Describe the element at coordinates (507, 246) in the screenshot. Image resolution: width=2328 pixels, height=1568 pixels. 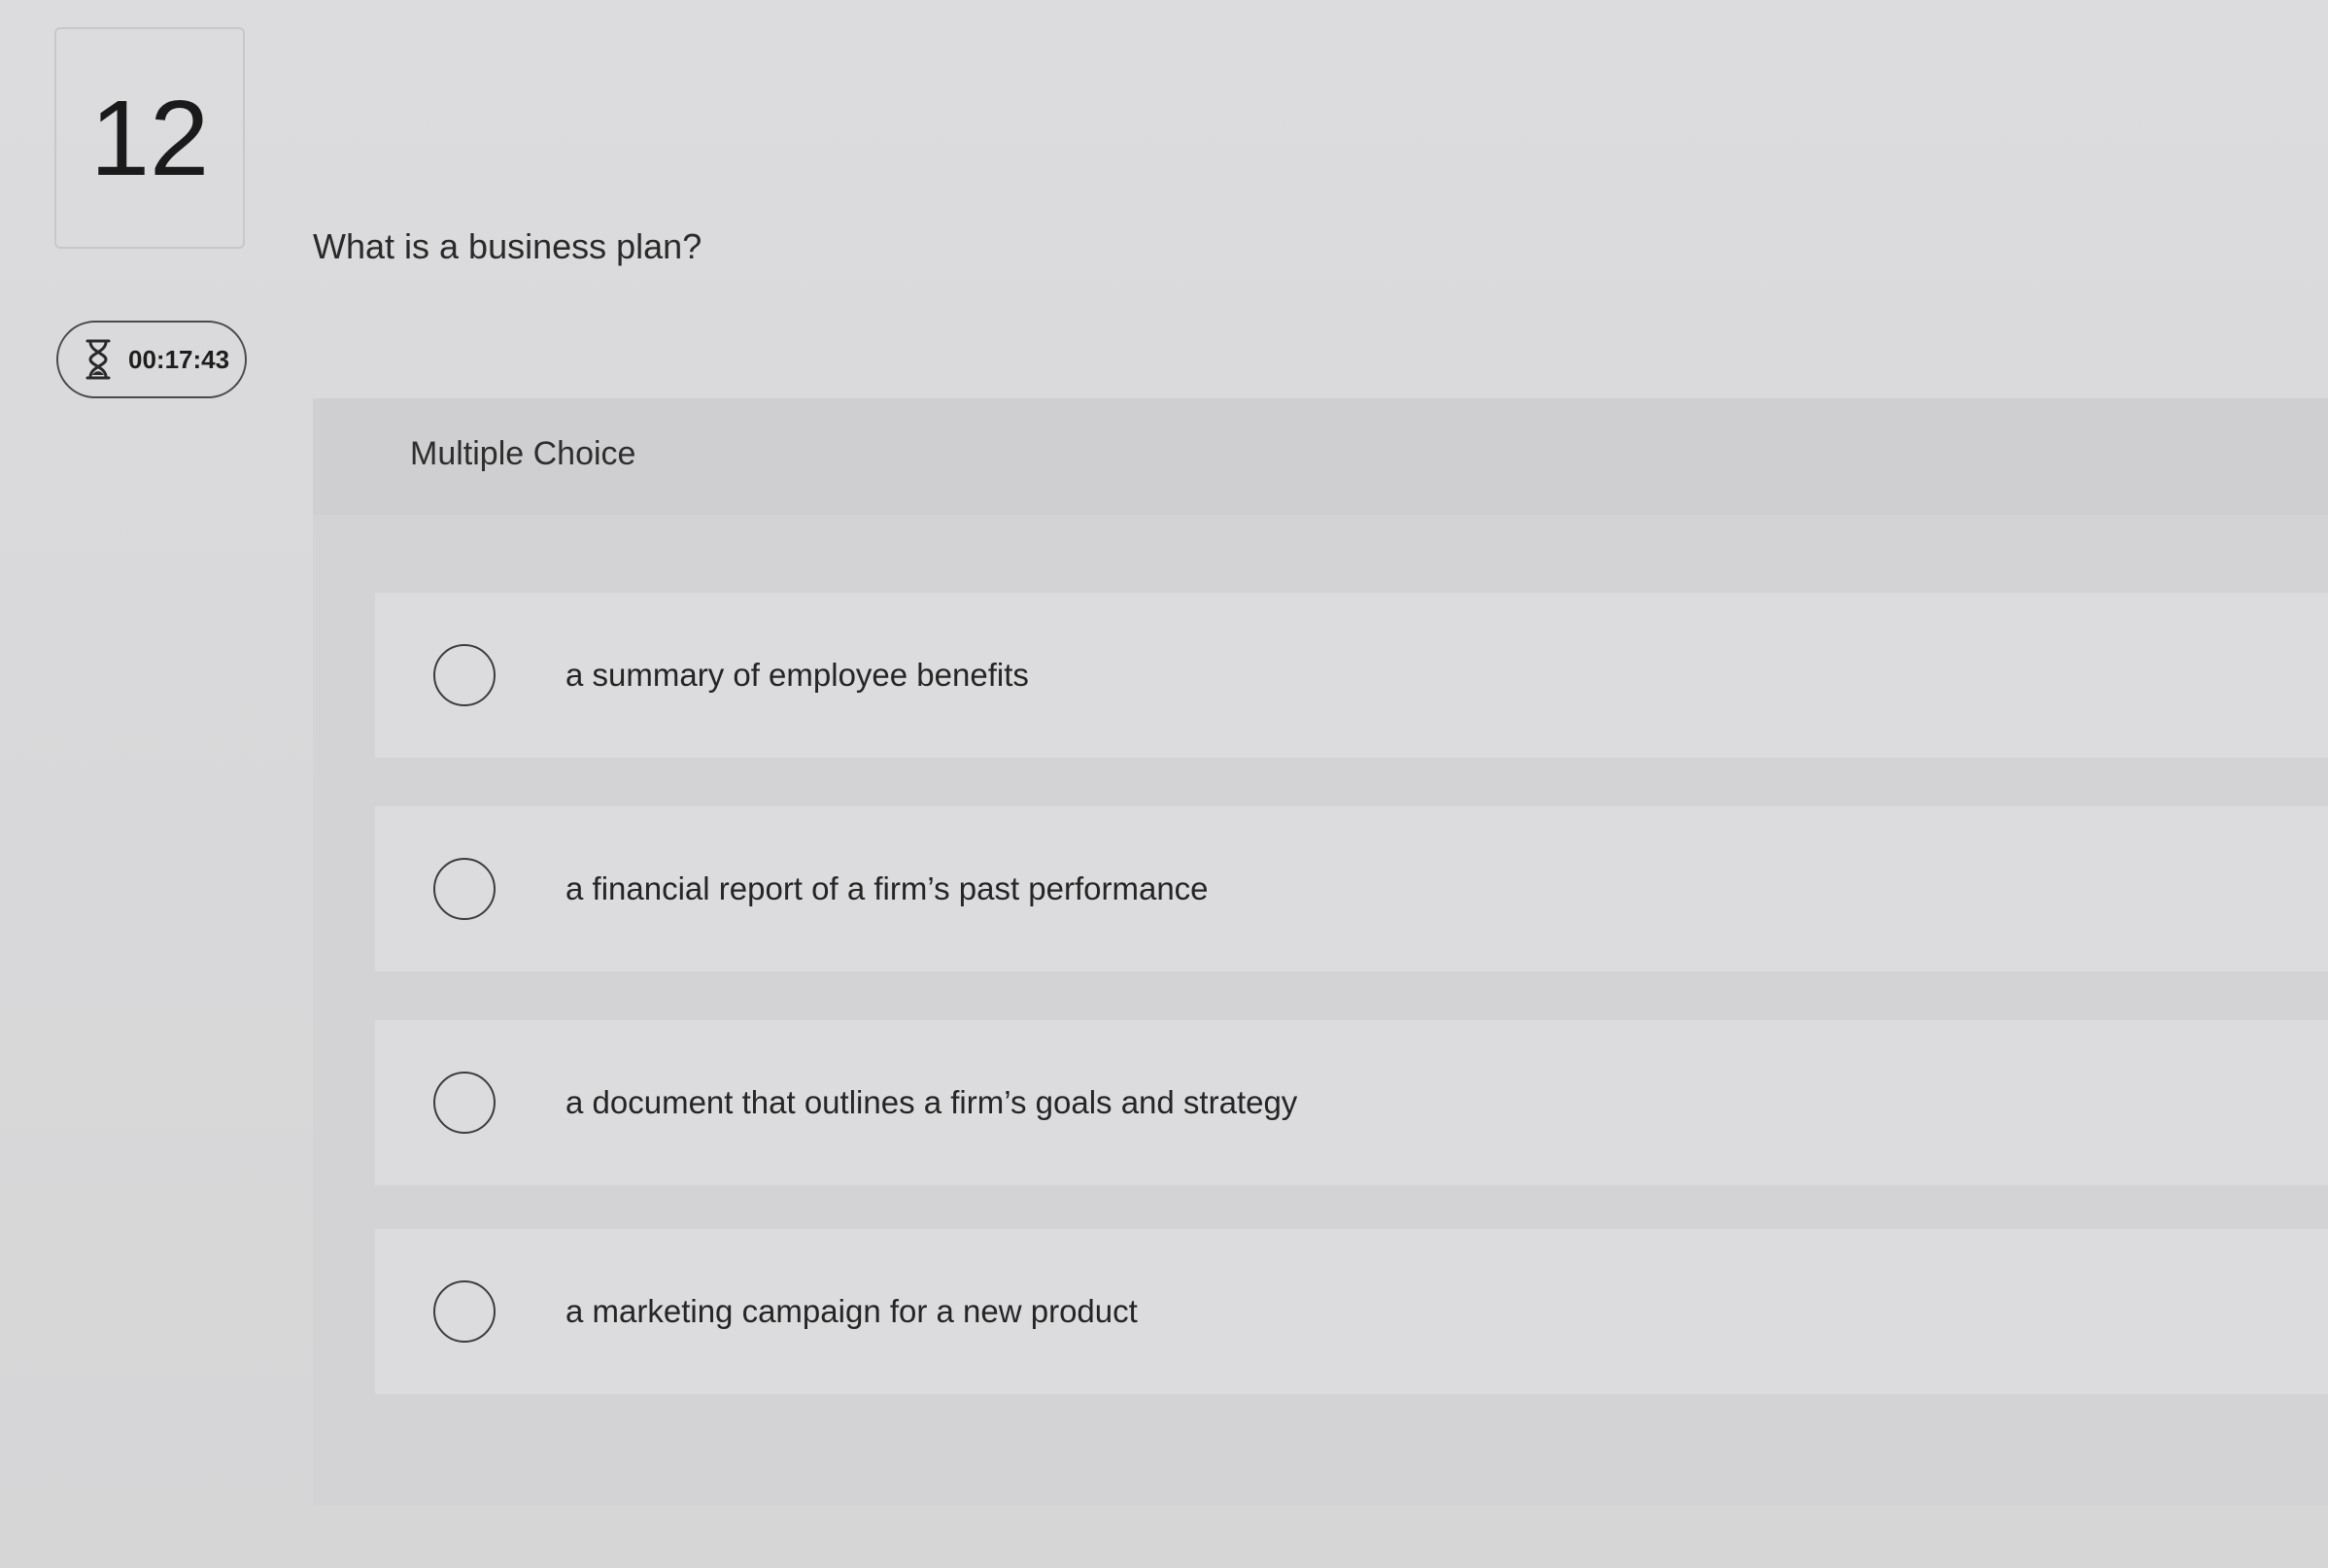
I see `question-text: What is a business plan?` at that location.